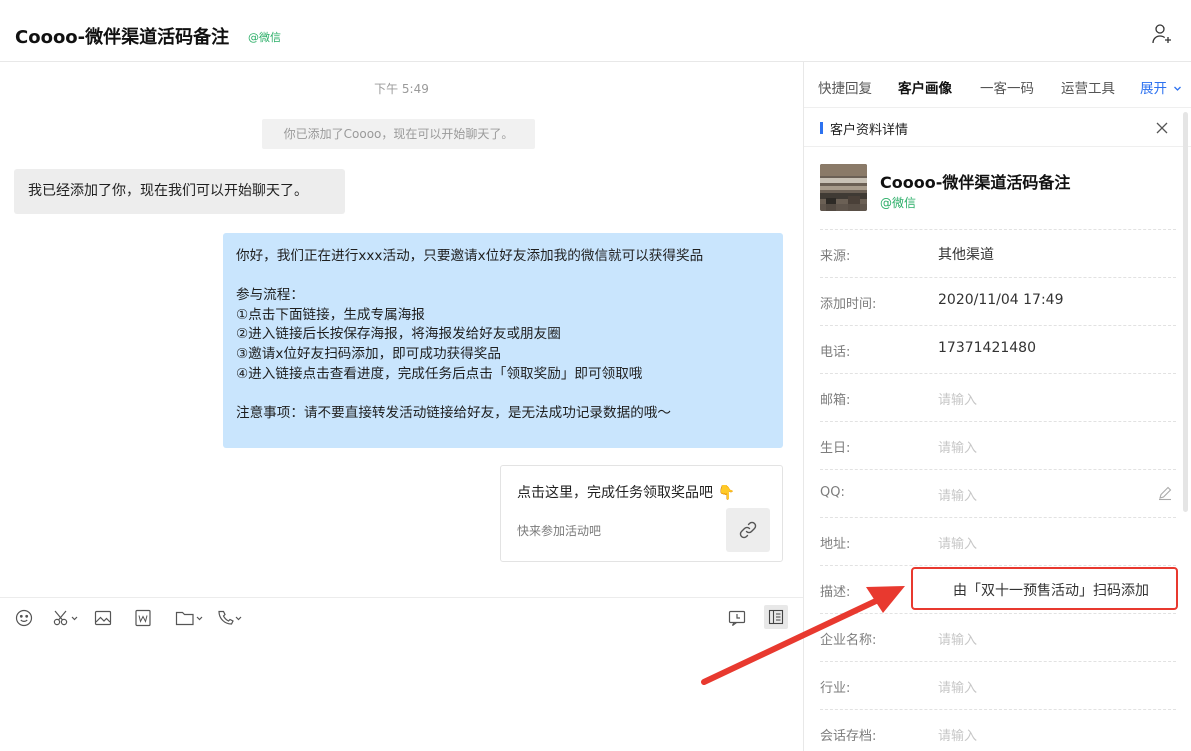 The height and width of the screenshot is (751, 1191). I want to click on tab-one-customer-one-code: 一客一码, so click(1007, 87).